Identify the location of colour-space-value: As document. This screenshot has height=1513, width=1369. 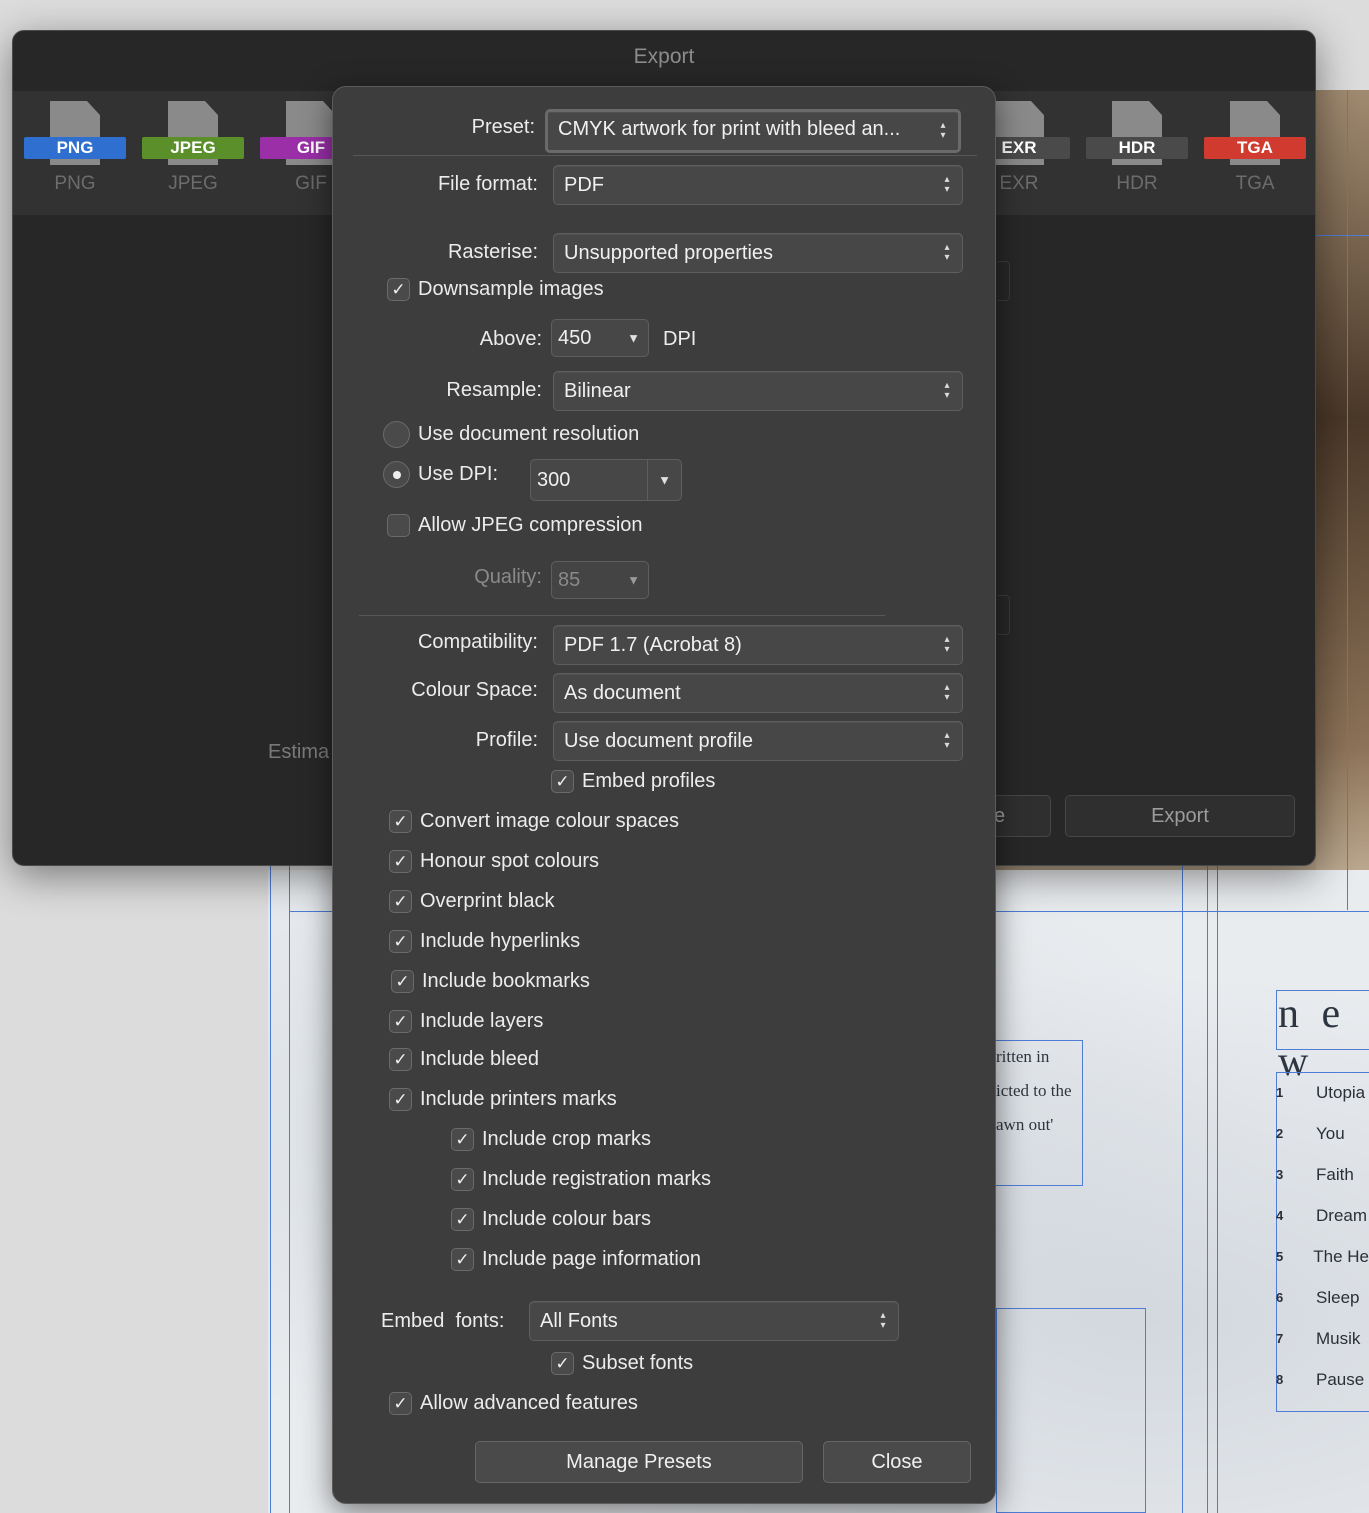
(622, 693).